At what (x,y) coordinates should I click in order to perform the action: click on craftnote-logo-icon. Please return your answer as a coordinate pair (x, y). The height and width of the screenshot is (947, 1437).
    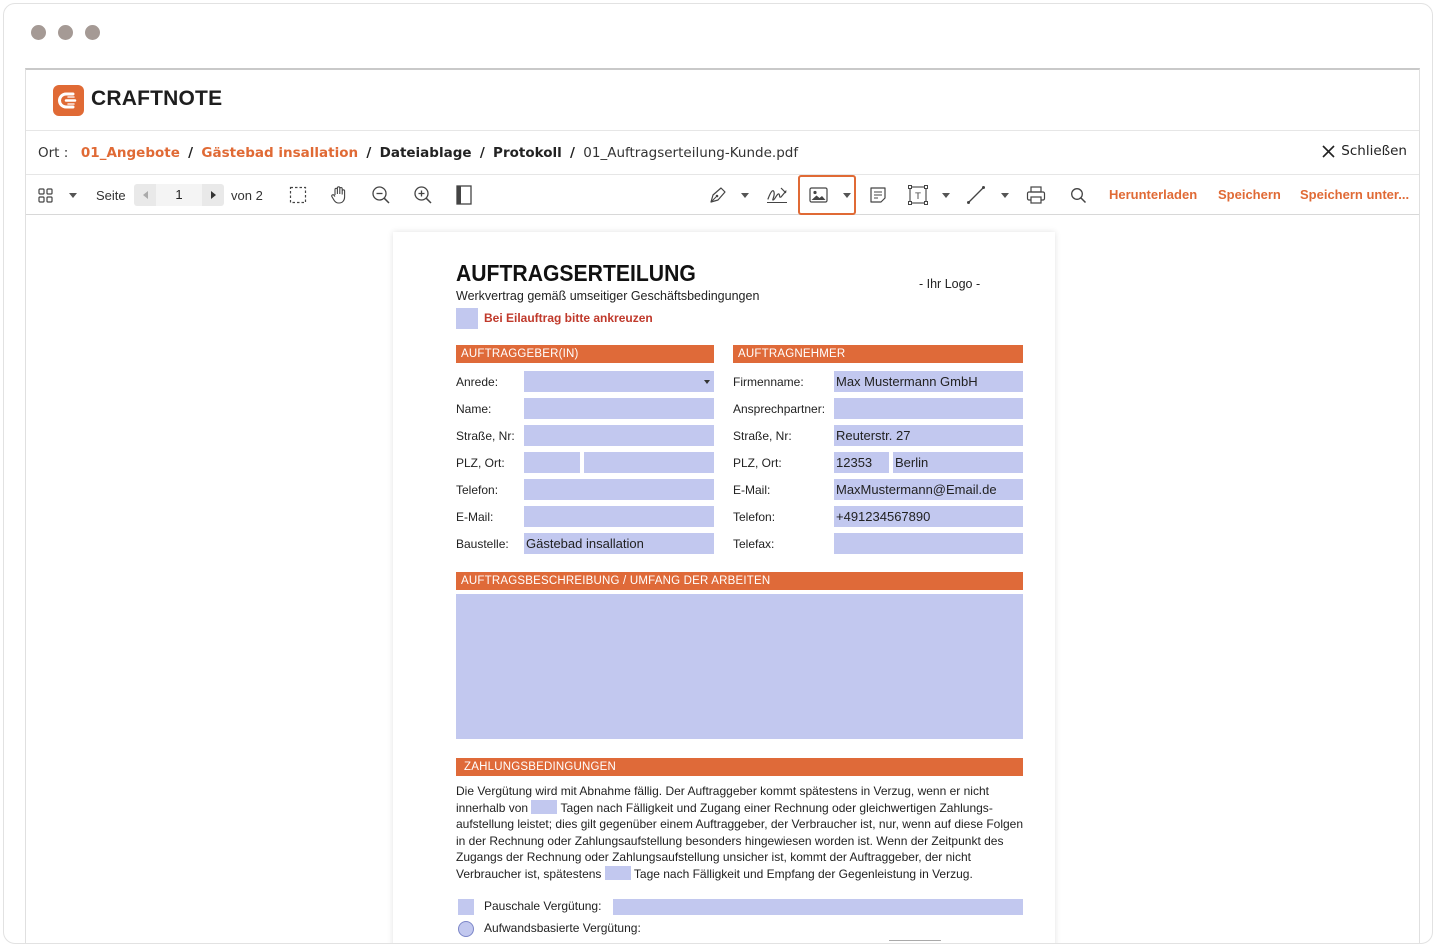
    Looking at the image, I should click on (68, 100).